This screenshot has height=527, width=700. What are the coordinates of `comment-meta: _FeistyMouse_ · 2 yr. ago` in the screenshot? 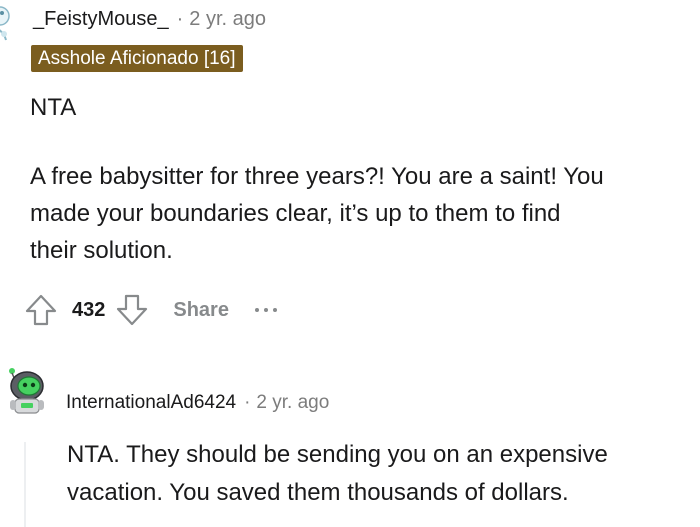 It's located at (149, 19).